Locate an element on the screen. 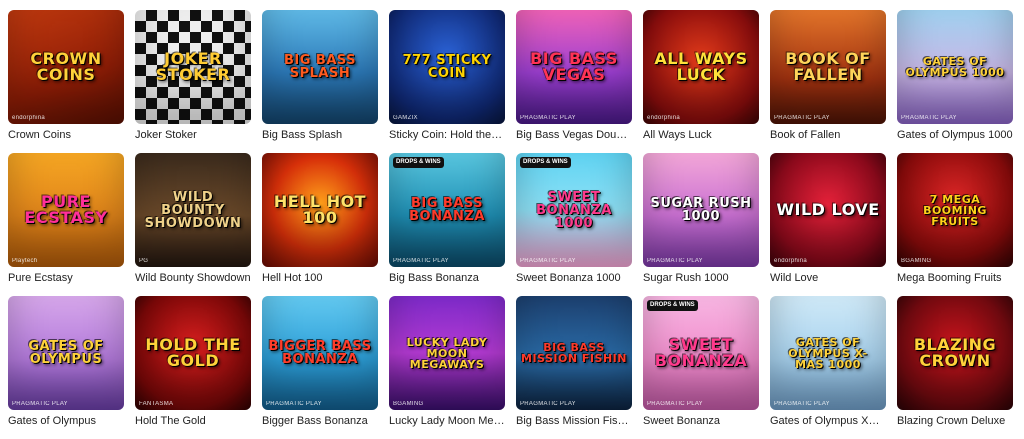 The height and width of the screenshot is (439, 1024). game-thumbnail: HOLD THE GOLD FANTASMA is located at coordinates (193, 353).